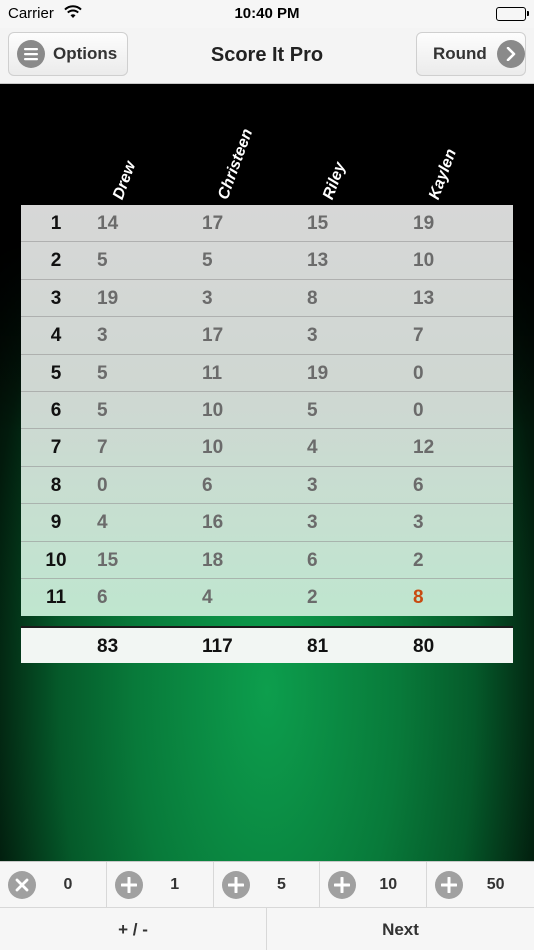  Describe the element at coordinates (56, 560) in the screenshot. I see `round-number: 10` at that location.